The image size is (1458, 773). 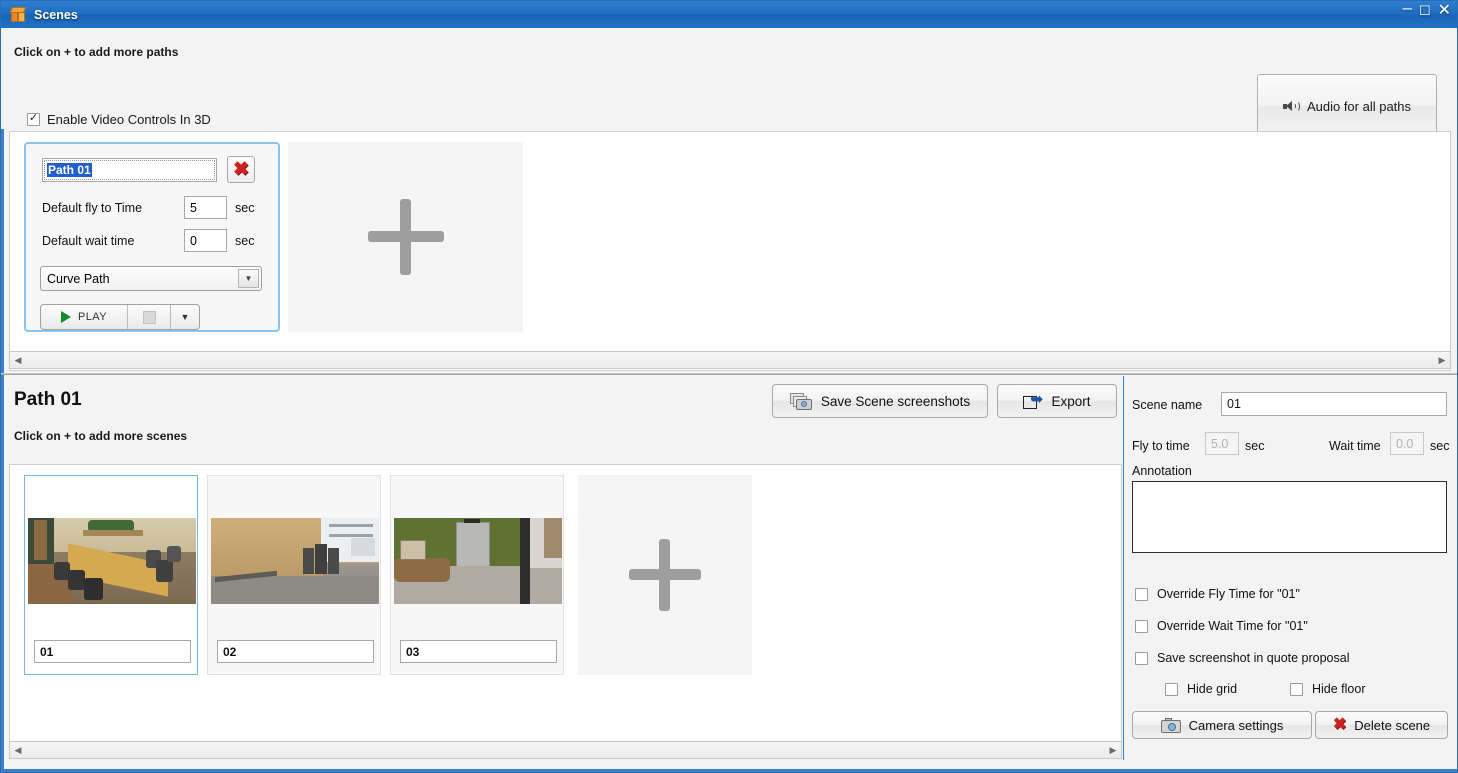 I want to click on scene-card: 02, so click(x=294, y=575).